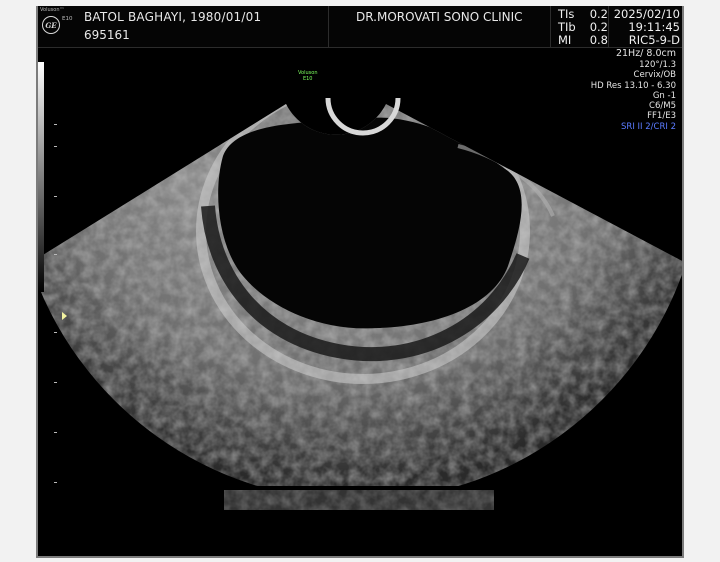 Image resolution: width=720 pixels, height=562 pixels. I want to click on sri-info: SRI II 2/CRI 2, so click(648, 126).